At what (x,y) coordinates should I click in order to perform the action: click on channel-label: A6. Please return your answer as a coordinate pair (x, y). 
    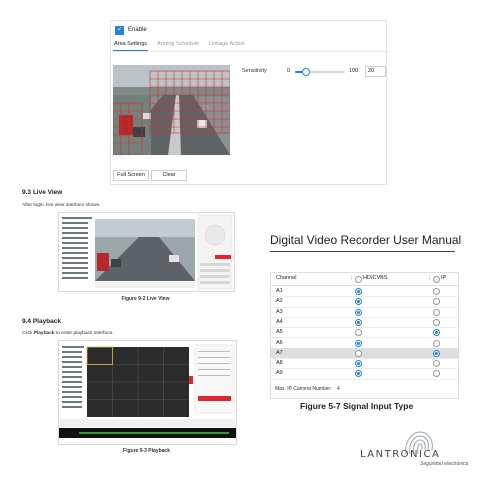
    Looking at the image, I should click on (279, 342).